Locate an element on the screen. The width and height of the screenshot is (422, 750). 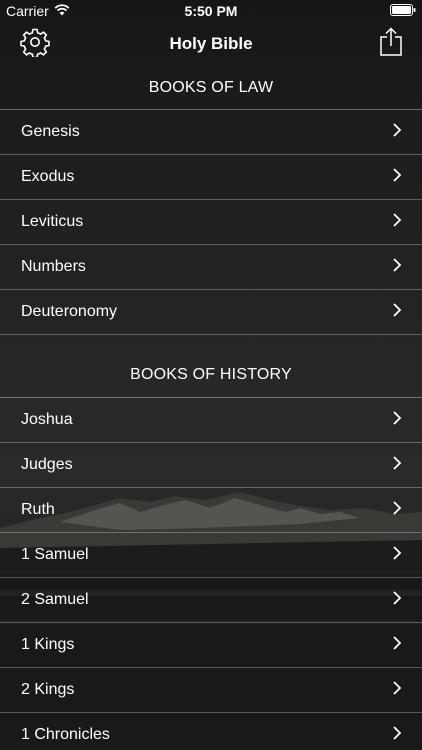
book-label: Leviticus is located at coordinates (52, 221).